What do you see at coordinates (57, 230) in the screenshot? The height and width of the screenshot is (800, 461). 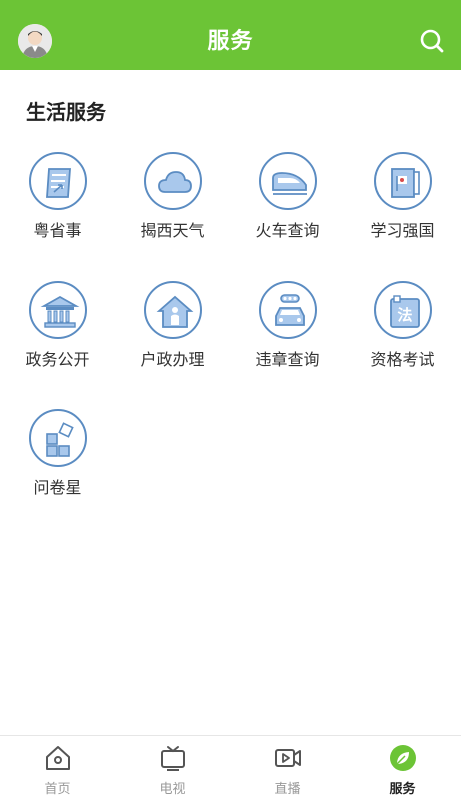 I see `service-label: 粤省事` at bounding box center [57, 230].